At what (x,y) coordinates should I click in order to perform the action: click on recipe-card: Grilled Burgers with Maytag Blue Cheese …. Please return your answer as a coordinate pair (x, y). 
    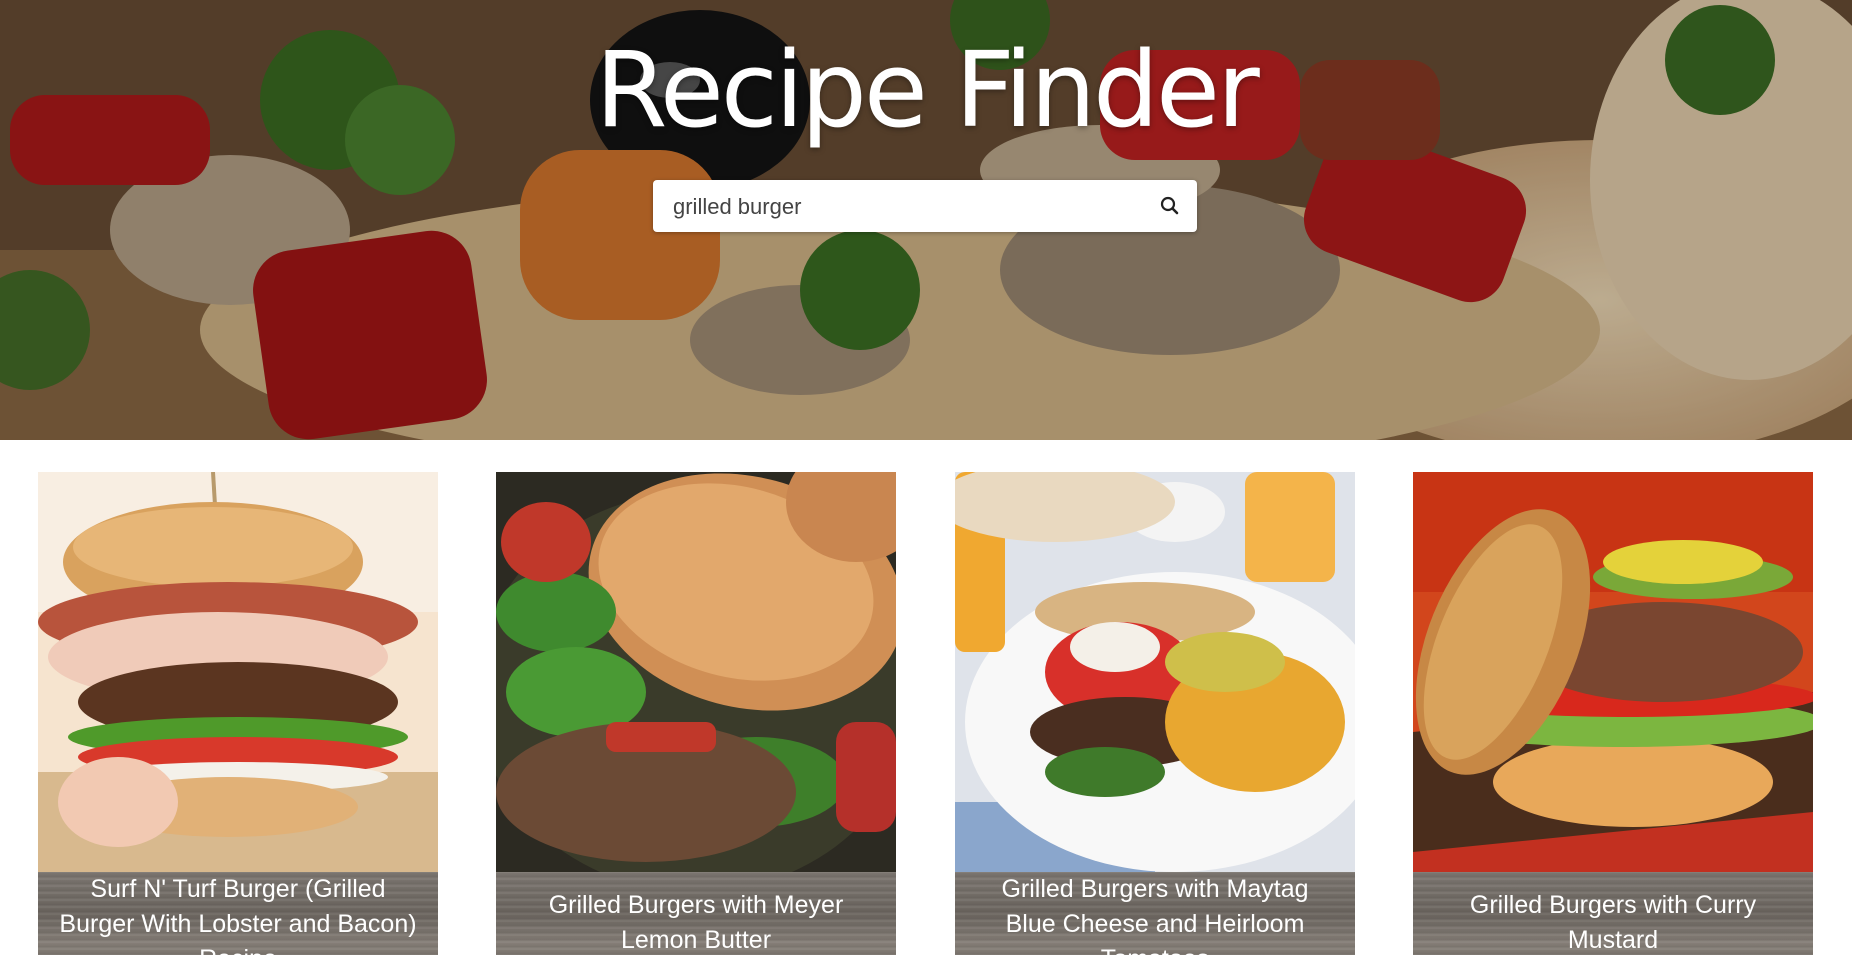
    Looking at the image, I should click on (1155, 713).